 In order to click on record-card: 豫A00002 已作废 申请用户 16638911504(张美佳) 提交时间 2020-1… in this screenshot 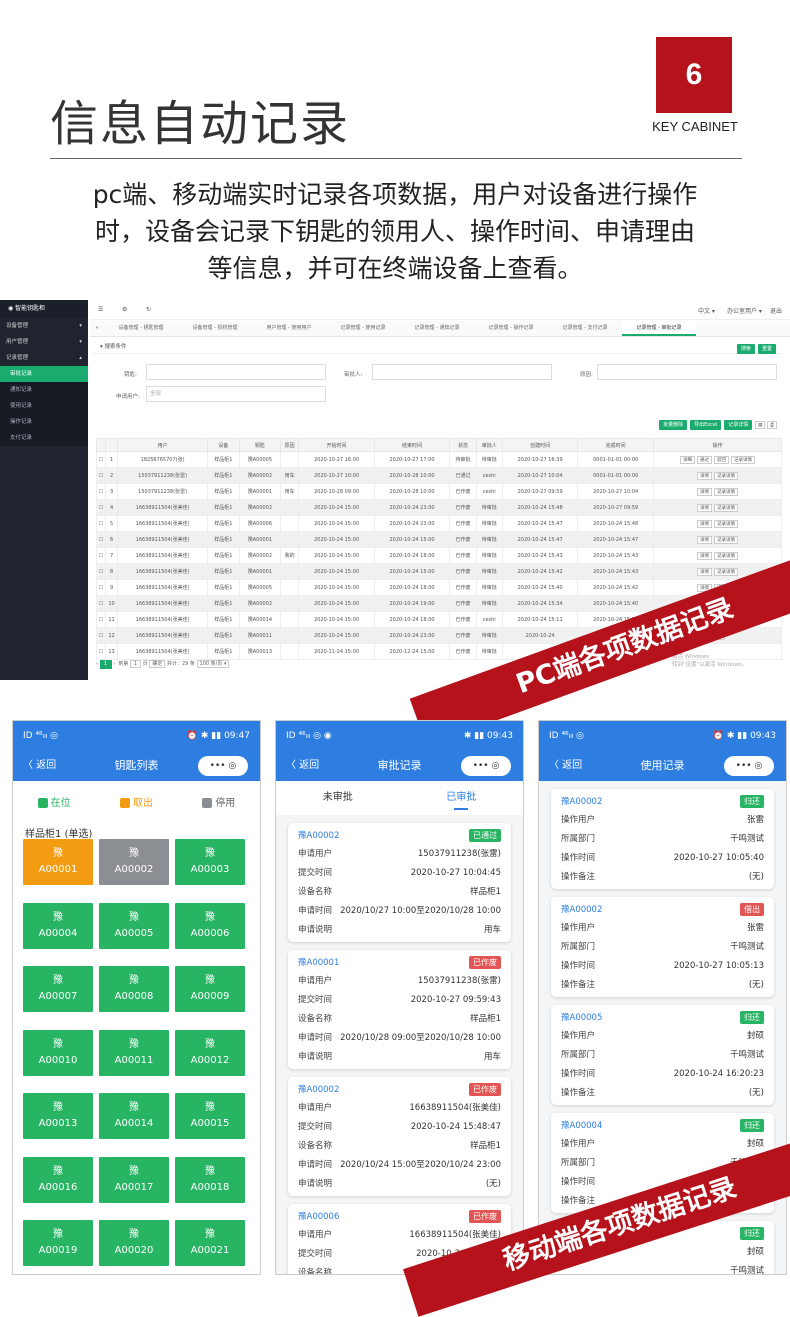, I will do `click(399, 1136)`.